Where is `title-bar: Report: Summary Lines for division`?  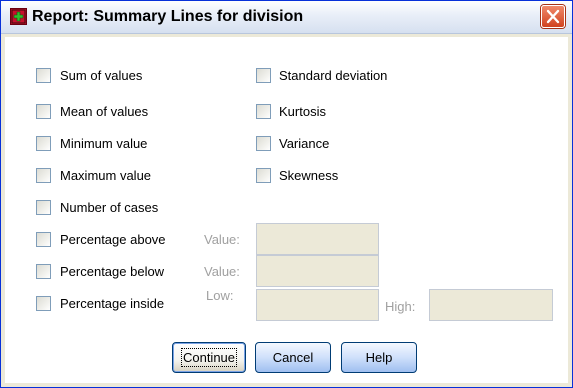 title-bar: Report: Summary Lines for division is located at coordinates (286, 17).